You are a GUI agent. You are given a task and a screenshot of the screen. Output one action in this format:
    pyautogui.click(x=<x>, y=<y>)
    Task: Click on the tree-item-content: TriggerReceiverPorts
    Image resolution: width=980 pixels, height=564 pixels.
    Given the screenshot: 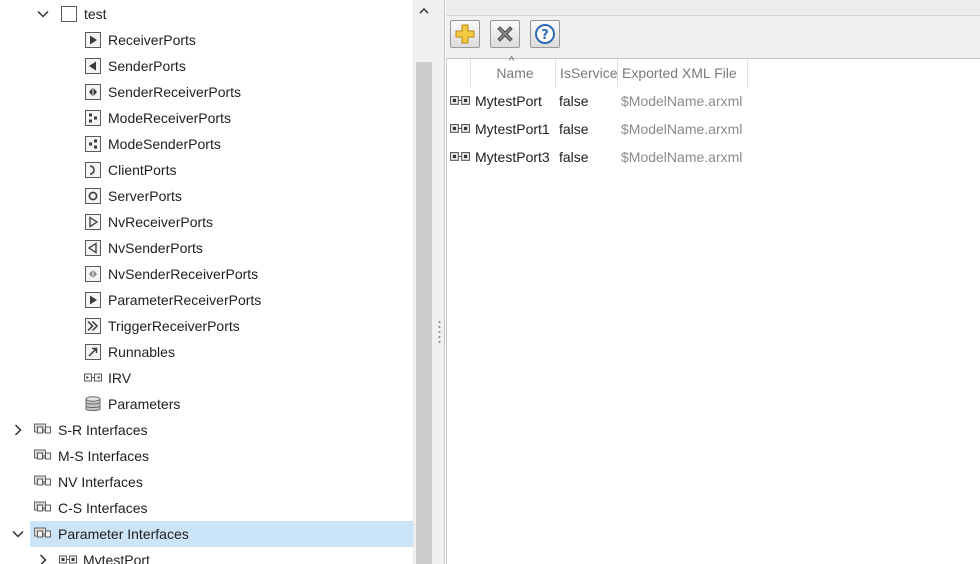 What is the action you would take?
    pyautogui.click(x=163, y=326)
    